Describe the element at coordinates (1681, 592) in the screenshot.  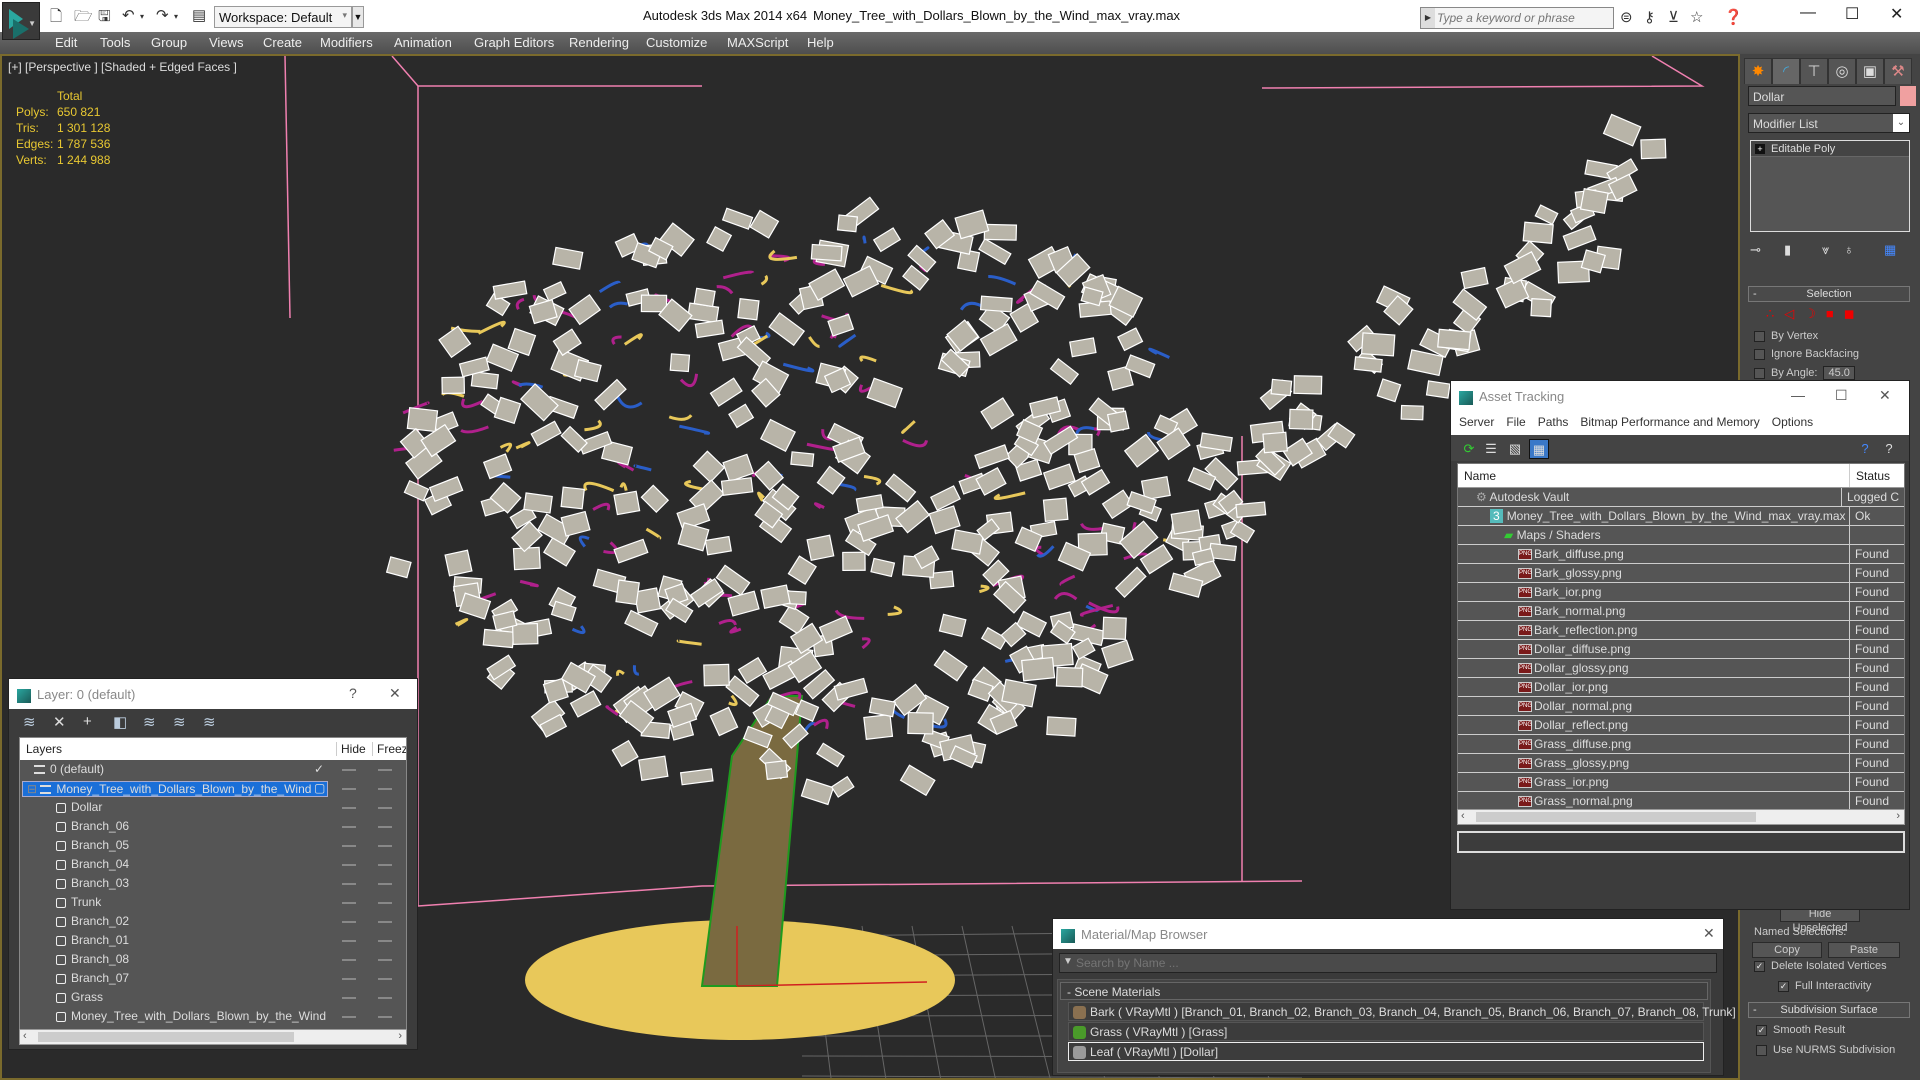
I see `asset-row: PNG Bark_ior.png Found` at that location.